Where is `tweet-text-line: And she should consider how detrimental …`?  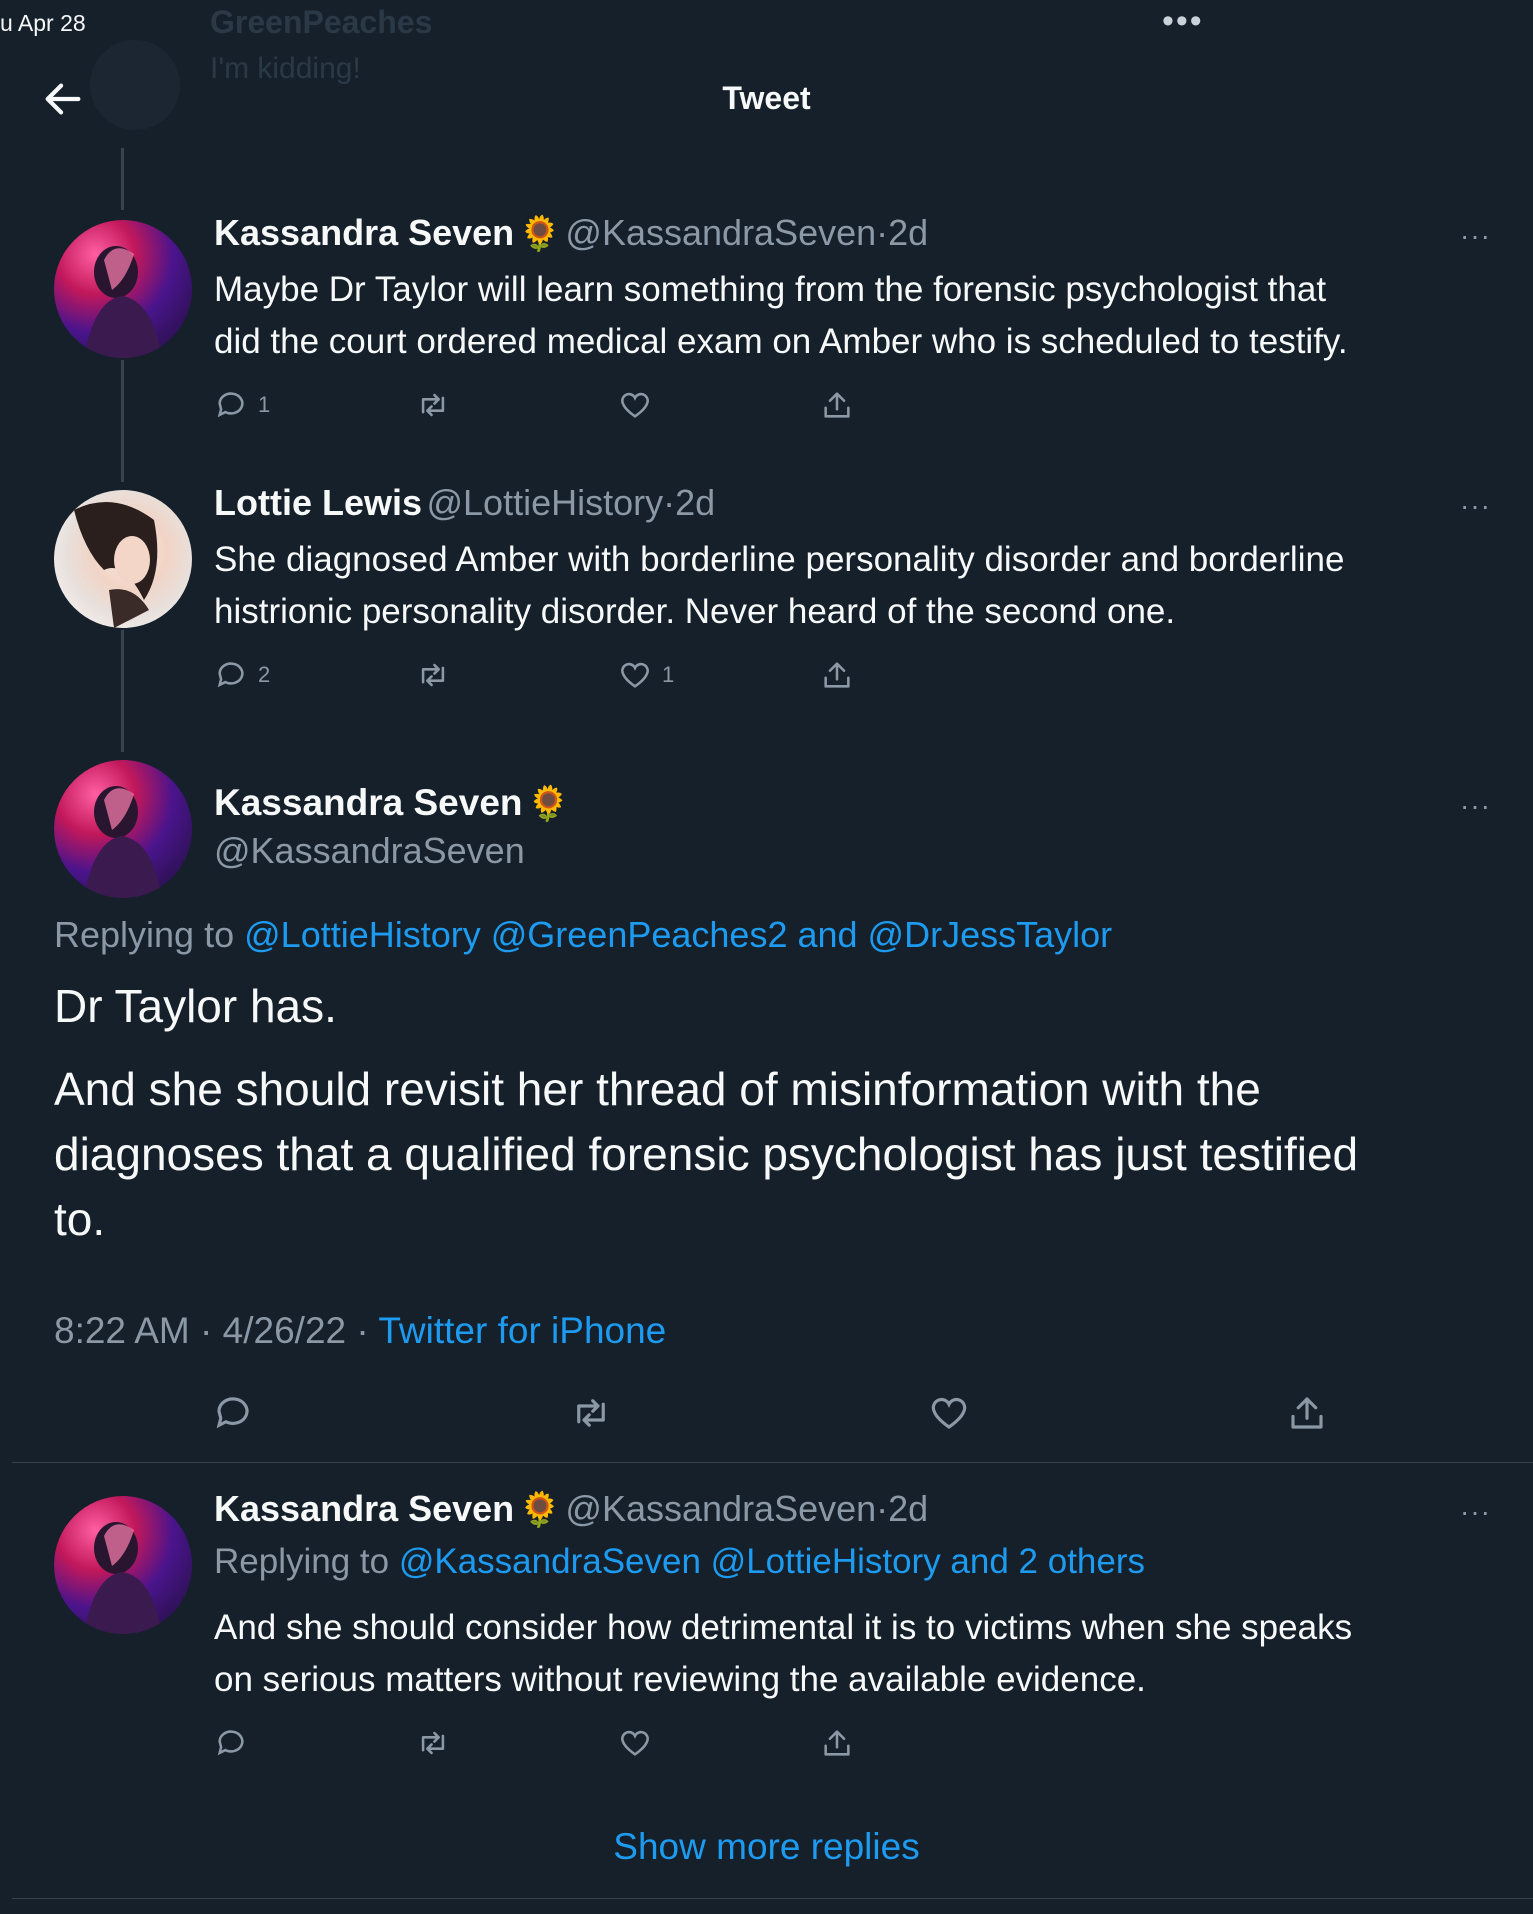 tweet-text-line: And she should consider how detrimental … is located at coordinates (783, 1627).